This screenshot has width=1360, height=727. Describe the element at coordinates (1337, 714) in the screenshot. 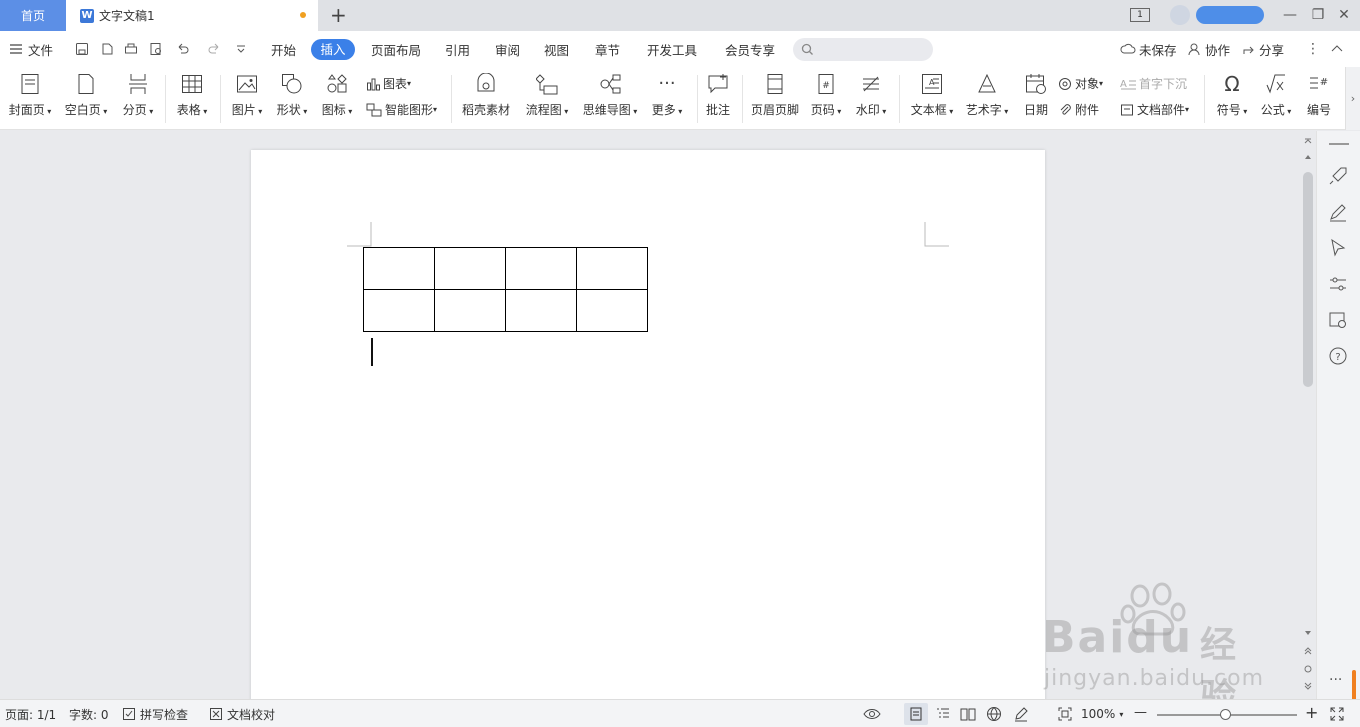

I see `fullscreen-icon` at that location.